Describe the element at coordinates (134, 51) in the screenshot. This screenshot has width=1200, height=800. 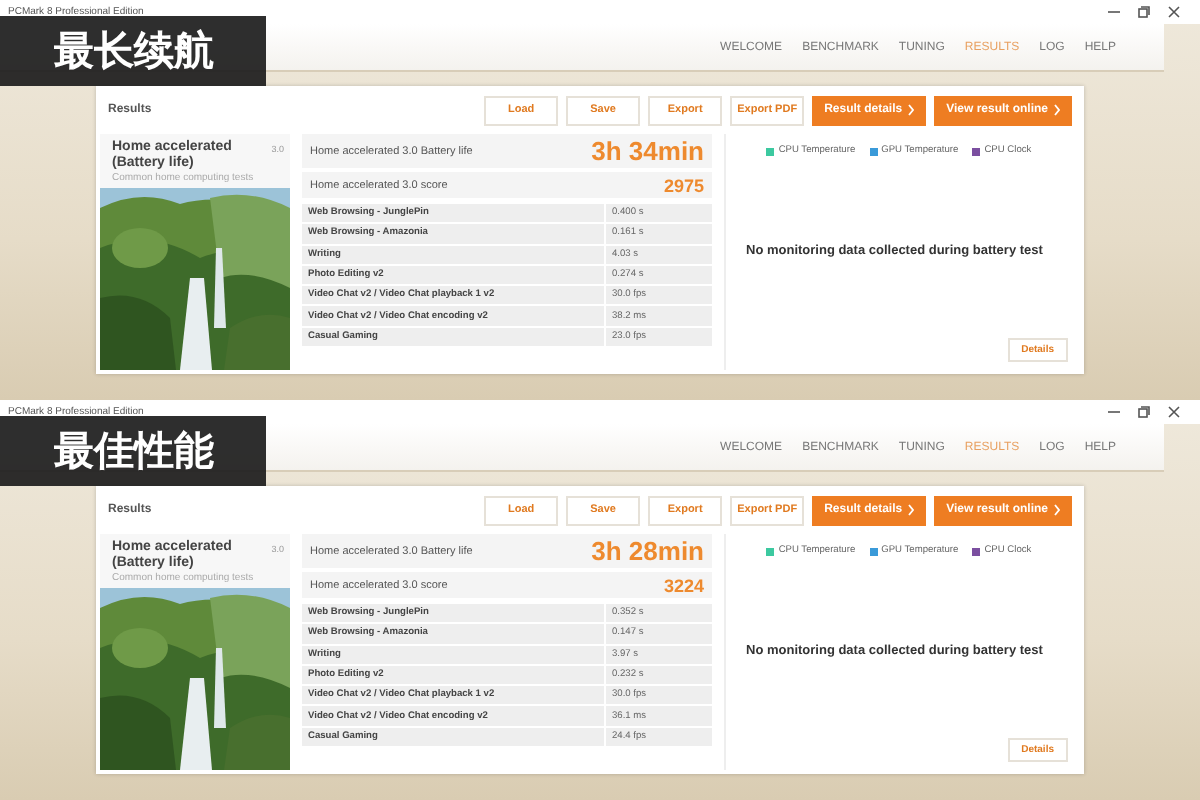
I see `caption-text: 最长续航` at that location.